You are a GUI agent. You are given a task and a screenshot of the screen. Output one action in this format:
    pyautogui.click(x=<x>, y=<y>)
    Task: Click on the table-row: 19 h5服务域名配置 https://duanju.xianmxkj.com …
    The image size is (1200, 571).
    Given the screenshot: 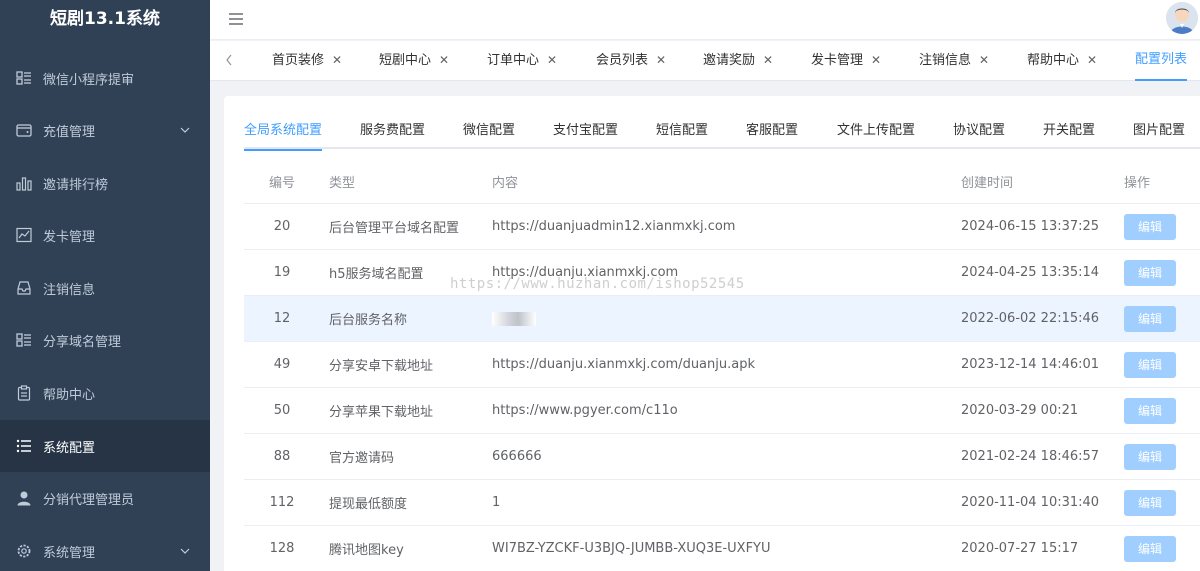 What is the action you would take?
    pyautogui.click(x=722, y=273)
    